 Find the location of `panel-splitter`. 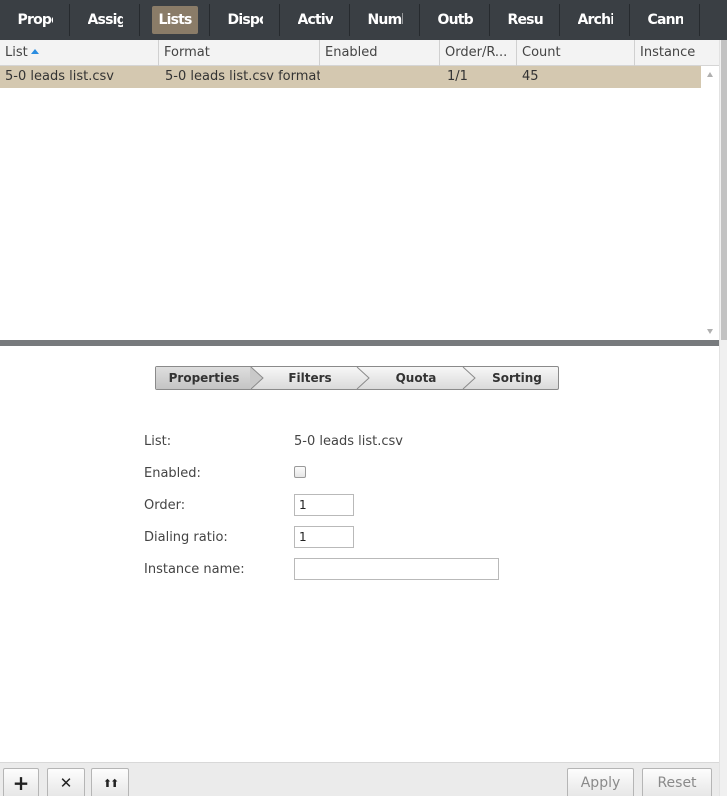

panel-splitter is located at coordinates (359, 343).